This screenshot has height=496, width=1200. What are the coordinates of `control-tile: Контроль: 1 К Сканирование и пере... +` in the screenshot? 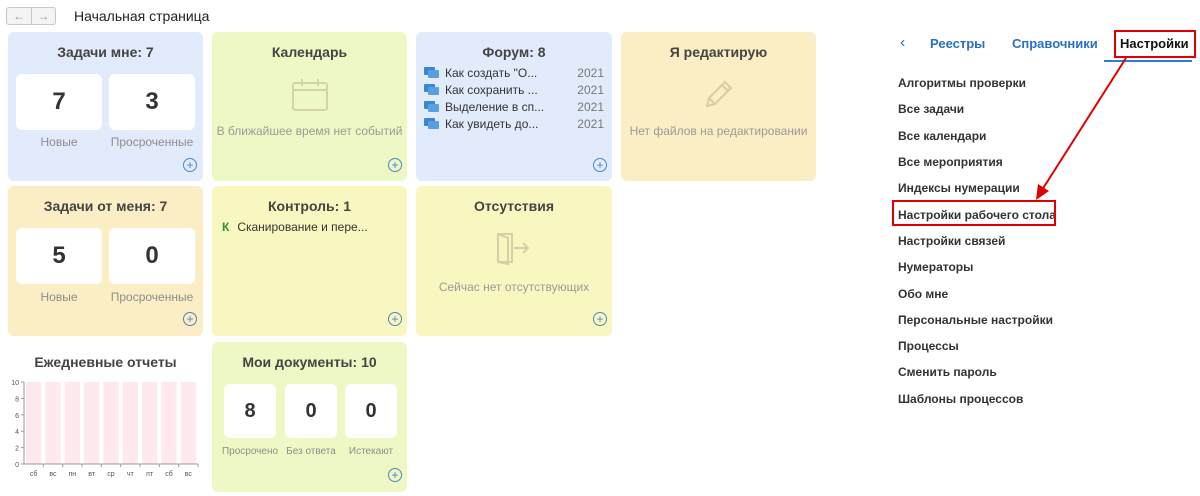 It's located at (309, 261).